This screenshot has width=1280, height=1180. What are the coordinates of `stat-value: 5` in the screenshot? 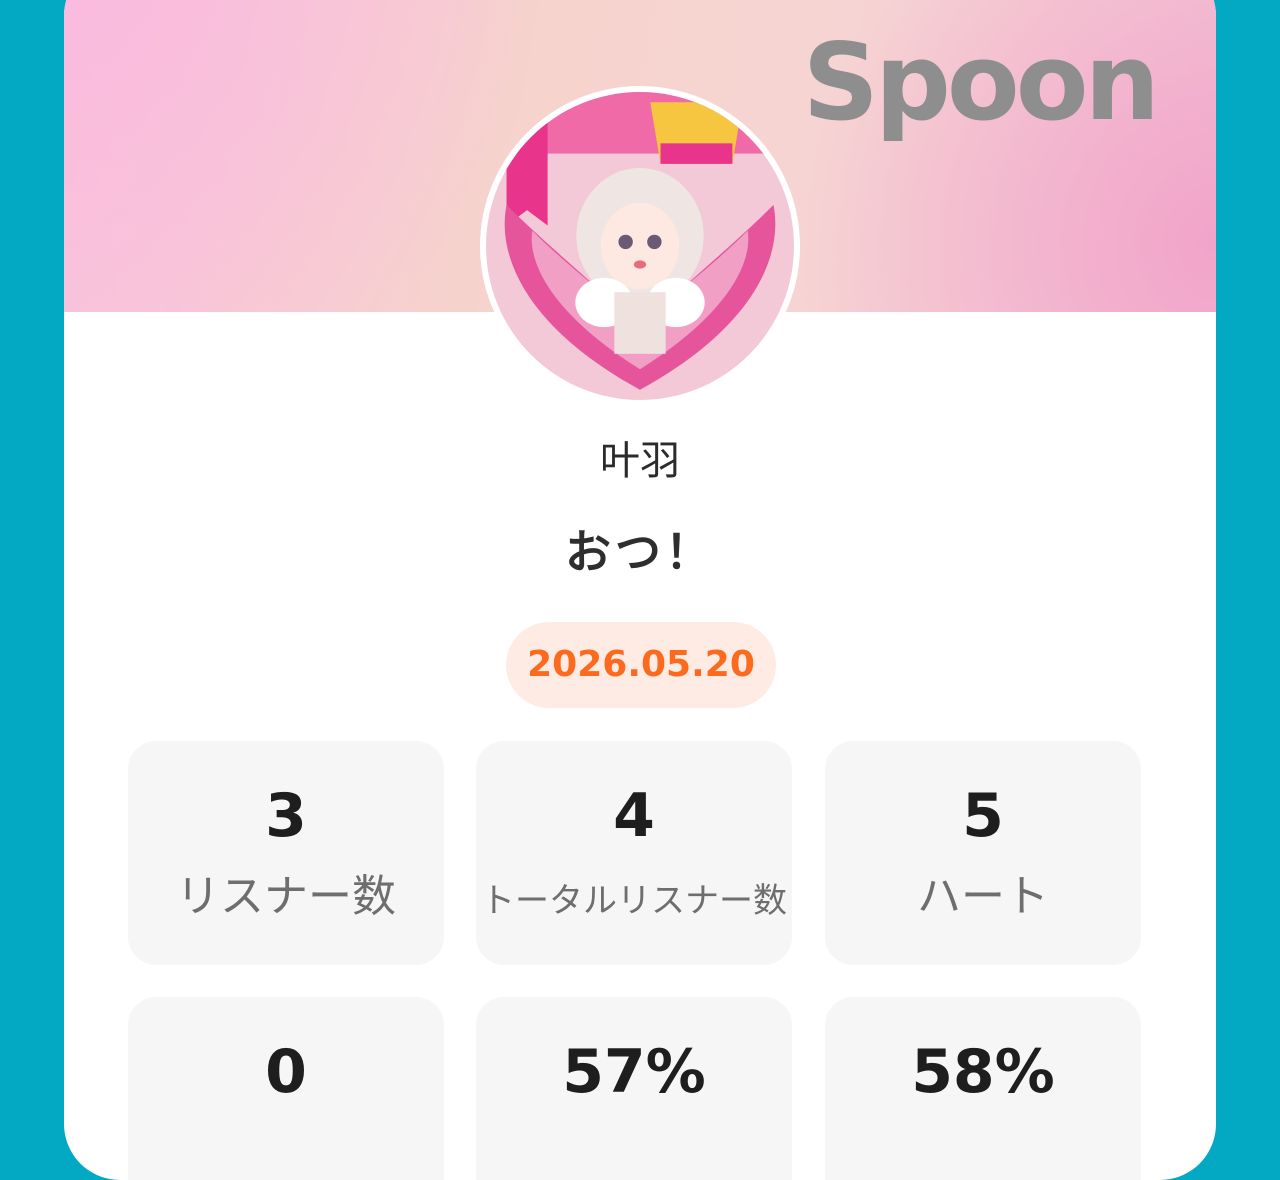 It's located at (983, 816).